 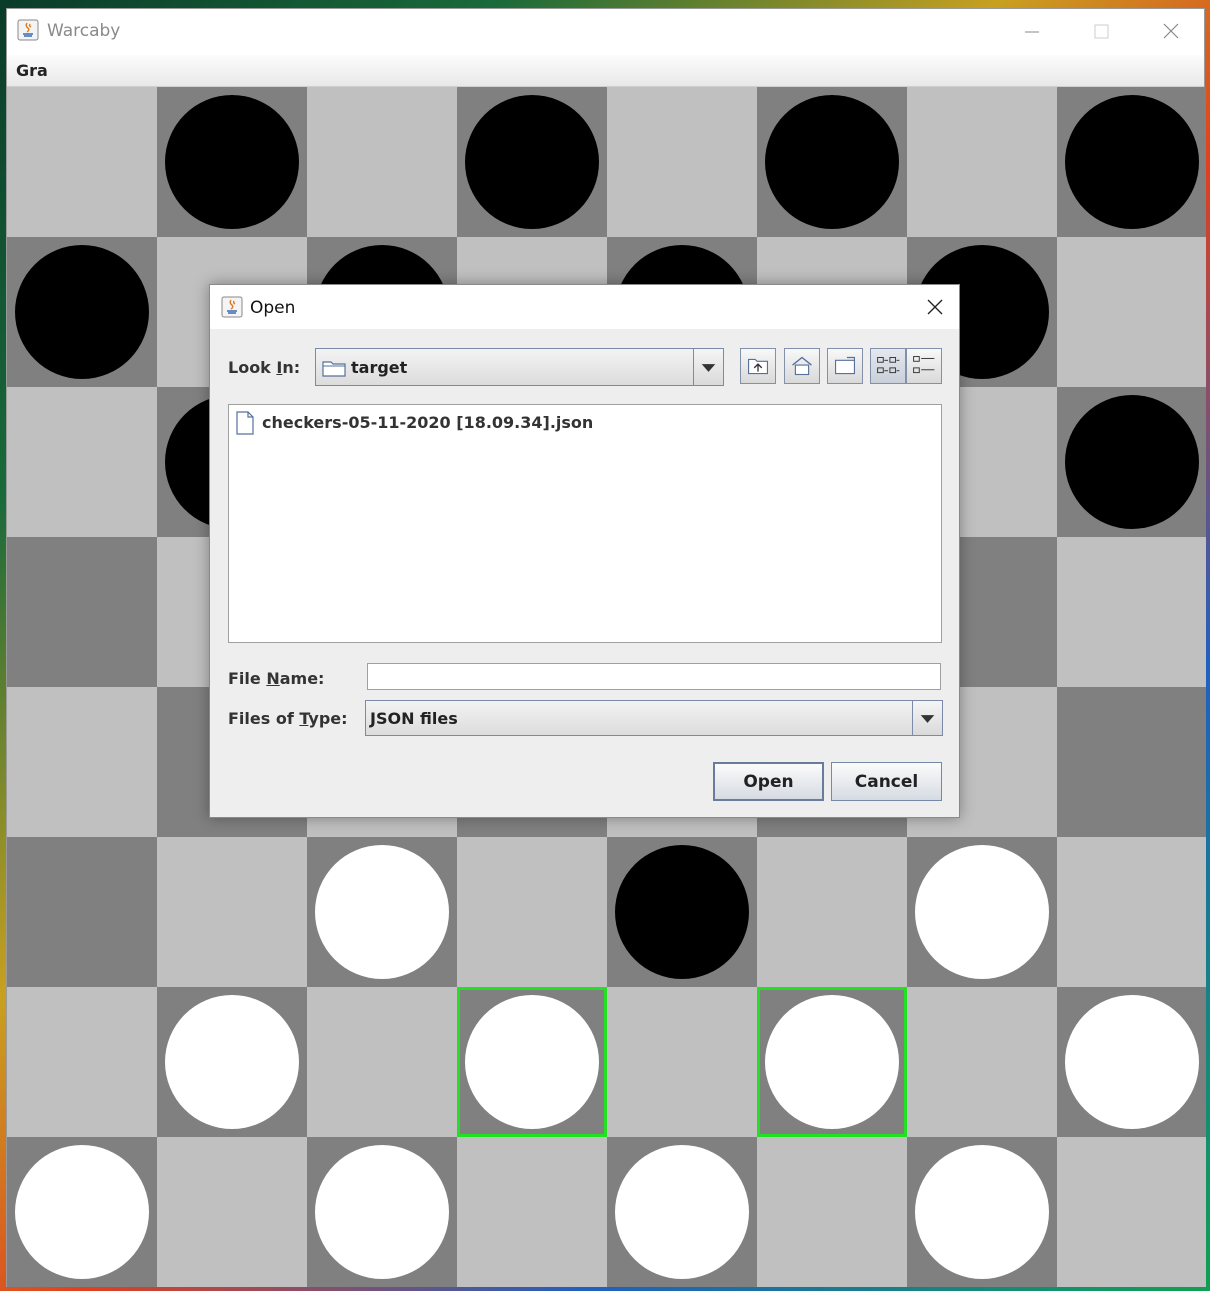 What do you see at coordinates (935, 307) in the screenshot?
I see `dialog-close-icon` at bounding box center [935, 307].